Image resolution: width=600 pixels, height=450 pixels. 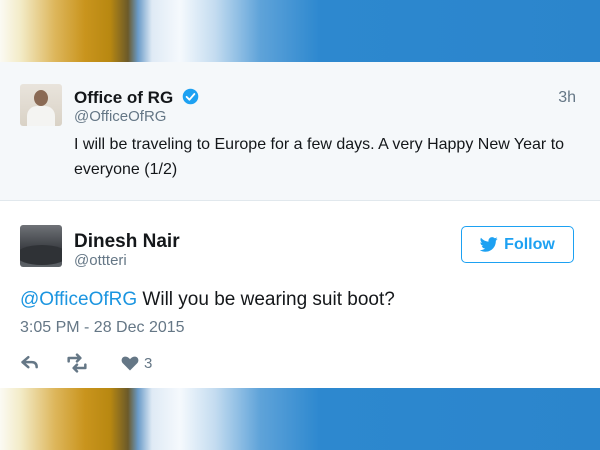 I want to click on twitter-bird-icon, so click(x=489, y=244).